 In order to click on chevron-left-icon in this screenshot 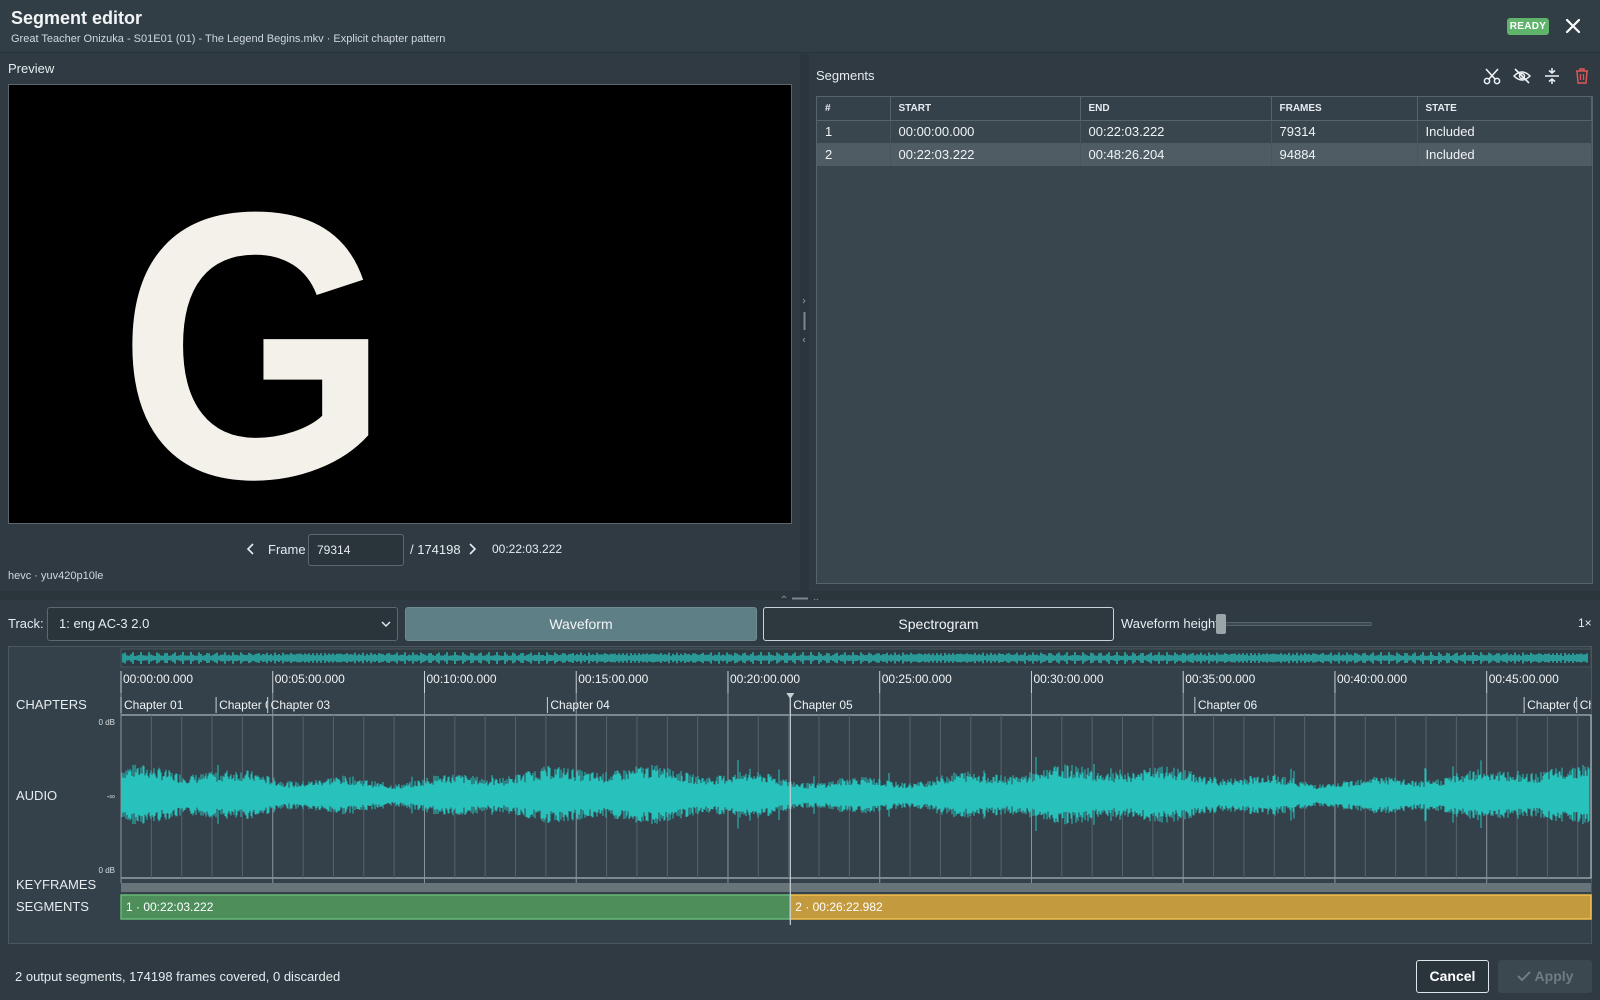, I will do `click(250, 549)`.